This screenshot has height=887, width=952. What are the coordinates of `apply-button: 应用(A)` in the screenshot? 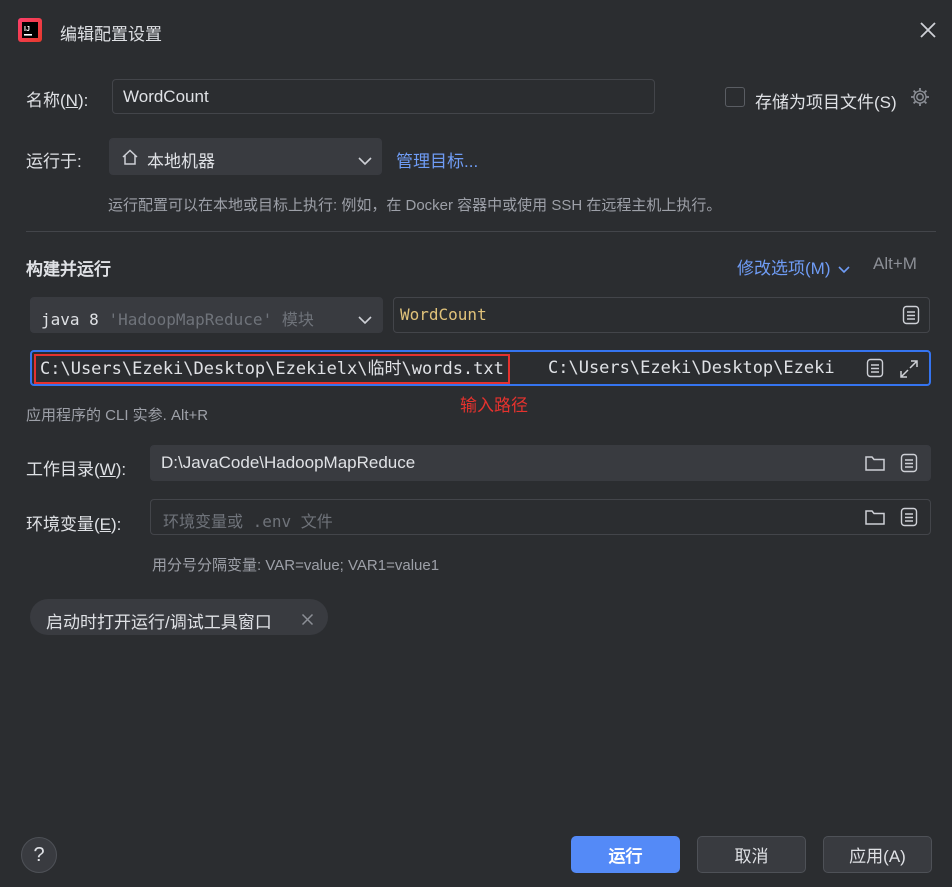 It's located at (877, 854).